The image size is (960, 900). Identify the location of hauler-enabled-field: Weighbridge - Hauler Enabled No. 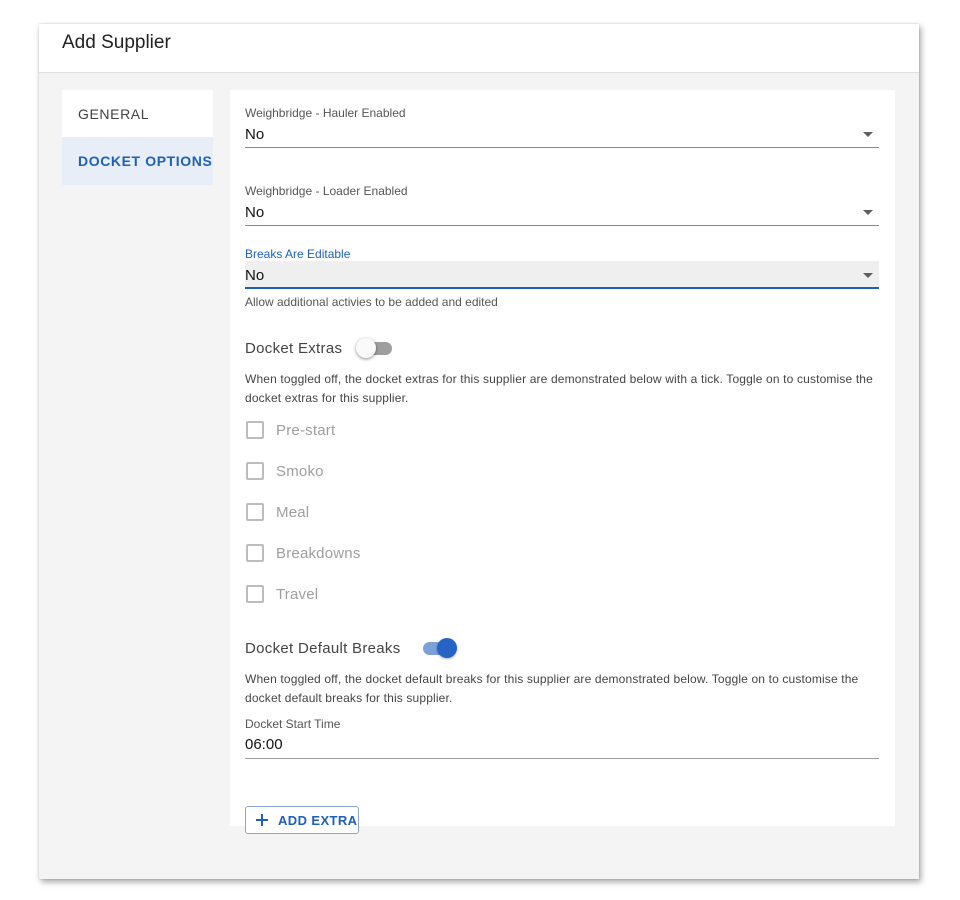
(562, 127).